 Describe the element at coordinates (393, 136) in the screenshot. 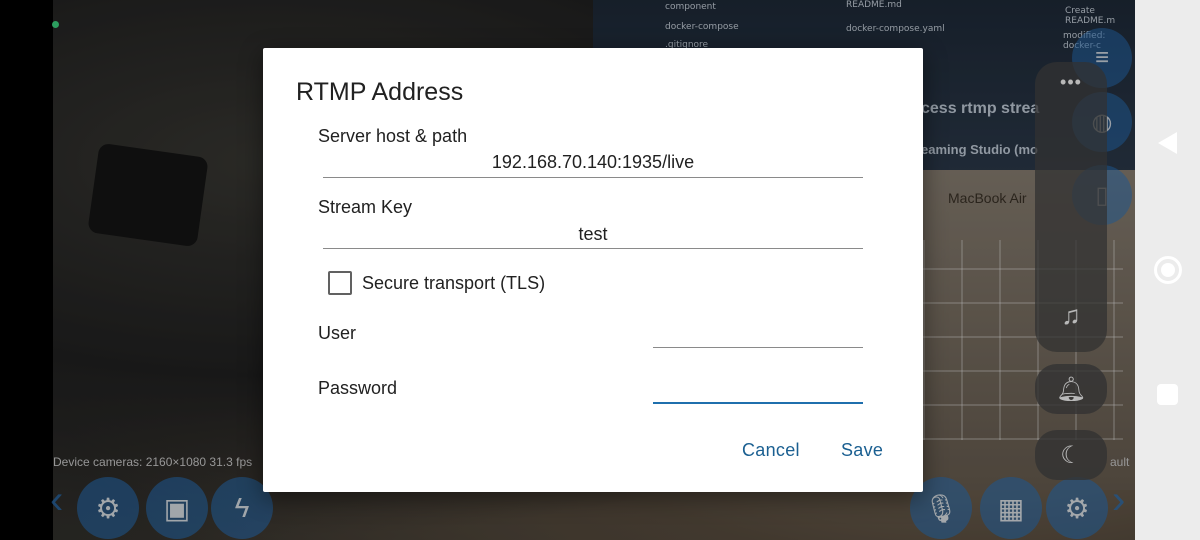

I see `server-host-label: Server host & path` at that location.